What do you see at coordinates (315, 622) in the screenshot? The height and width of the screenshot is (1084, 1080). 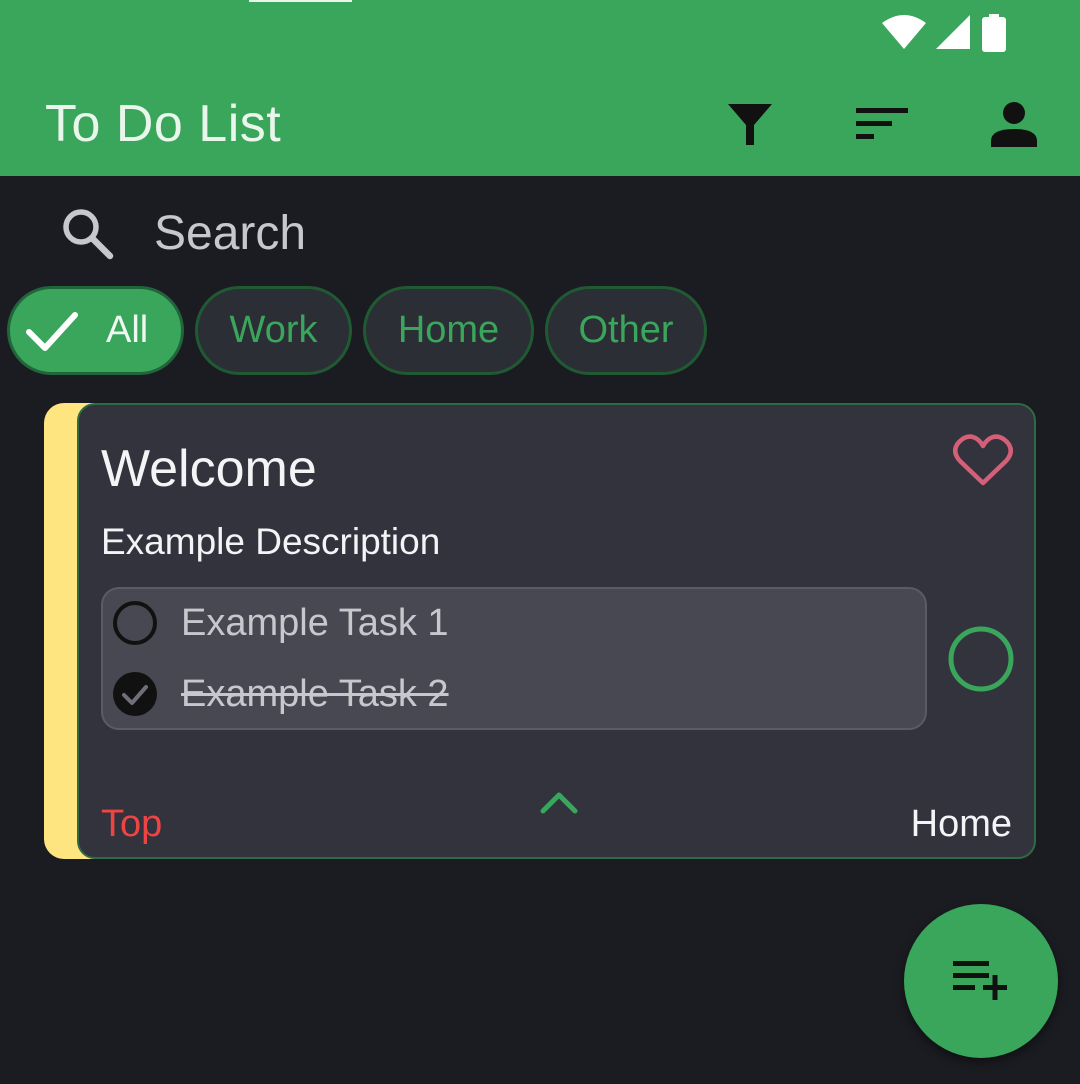 I see `task-label: Example Task 1` at bounding box center [315, 622].